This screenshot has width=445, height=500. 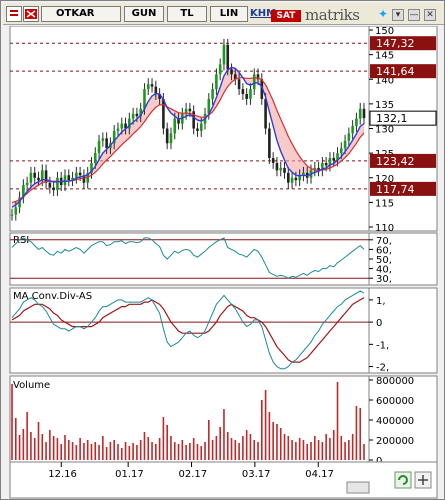 What do you see at coordinates (395, 189) in the screenshot?
I see `price-level-label: 117,74` at bounding box center [395, 189].